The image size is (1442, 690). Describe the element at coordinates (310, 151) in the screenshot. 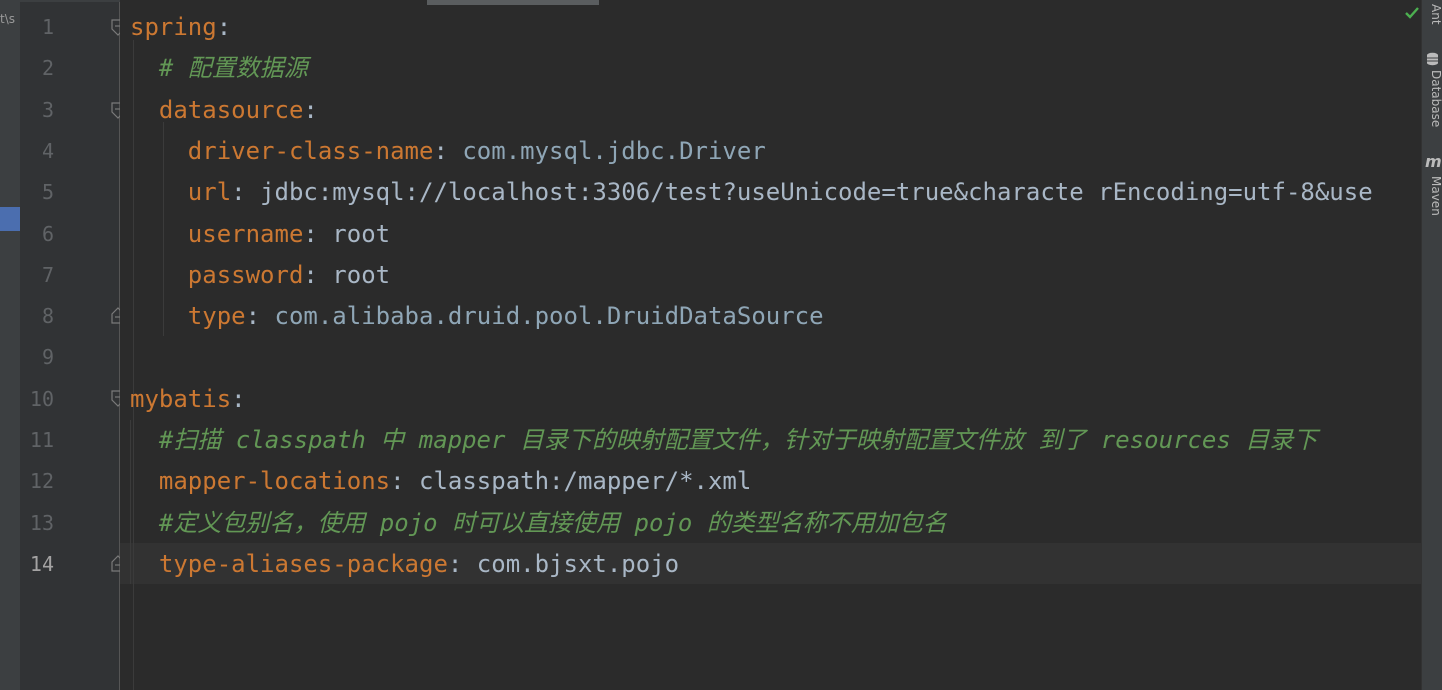

I see `yaml-key: driver-class-name` at that location.